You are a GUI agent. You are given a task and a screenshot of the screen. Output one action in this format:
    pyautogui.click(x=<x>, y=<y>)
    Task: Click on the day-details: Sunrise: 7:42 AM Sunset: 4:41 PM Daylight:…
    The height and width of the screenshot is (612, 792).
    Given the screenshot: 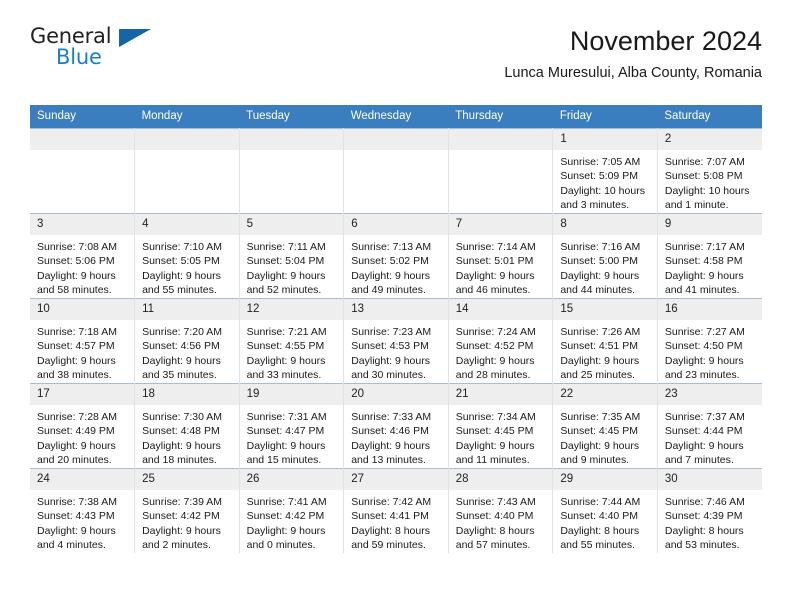 What is the action you would take?
    pyautogui.click(x=396, y=521)
    